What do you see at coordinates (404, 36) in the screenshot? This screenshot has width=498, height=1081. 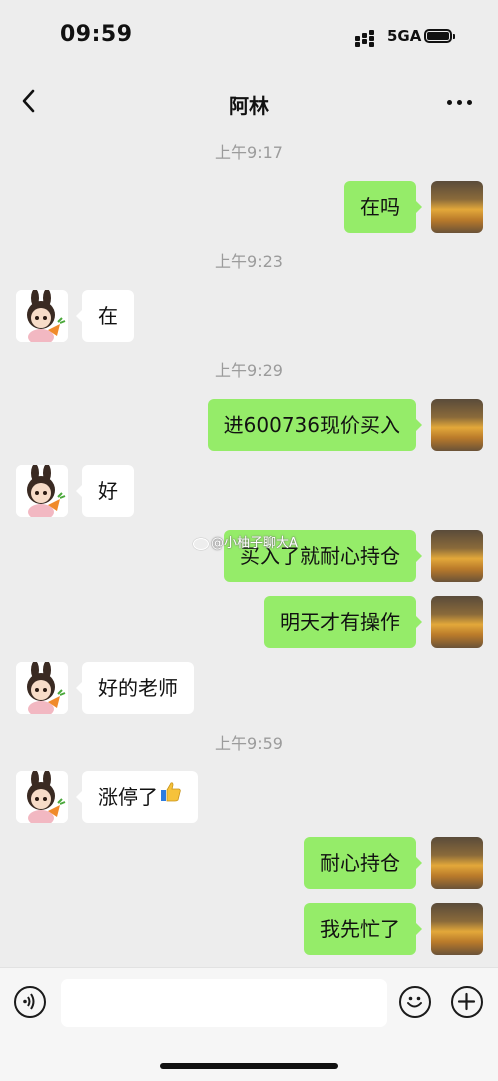 I see `network-label: 5GA` at bounding box center [404, 36].